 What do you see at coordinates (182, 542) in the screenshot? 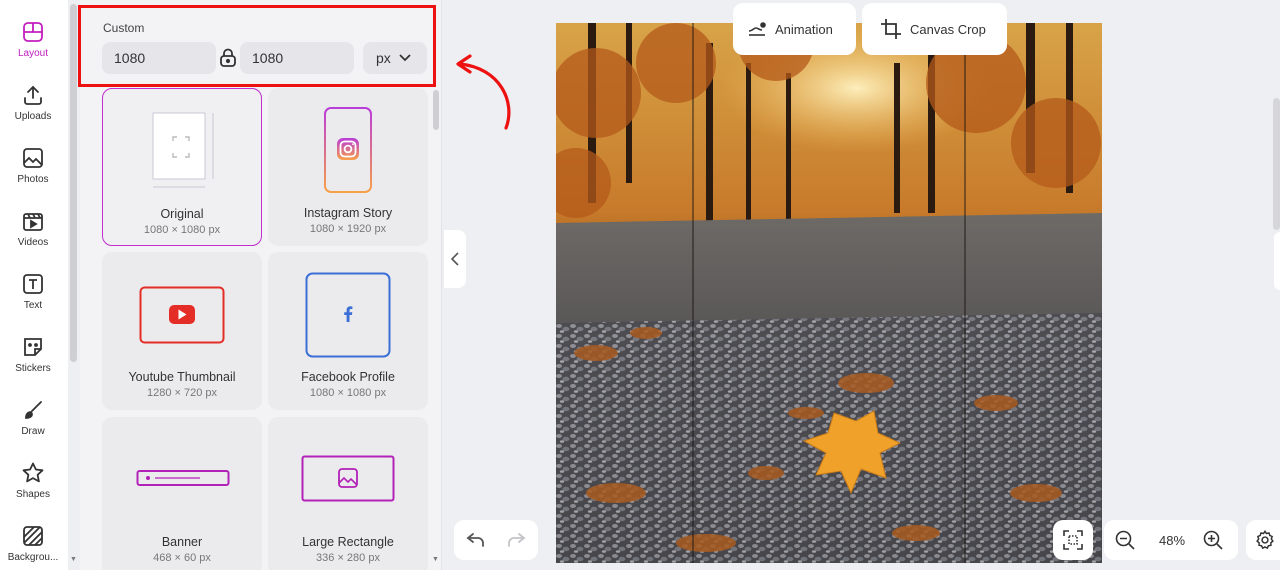
I see `preset-title: Banner` at bounding box center [182, 542].